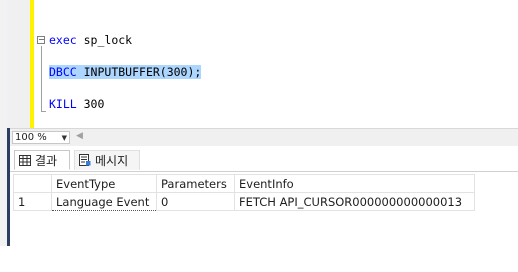 The height and width of the screenshot is (272, 518). I want to click on keyword: exec, so click(63, 40).